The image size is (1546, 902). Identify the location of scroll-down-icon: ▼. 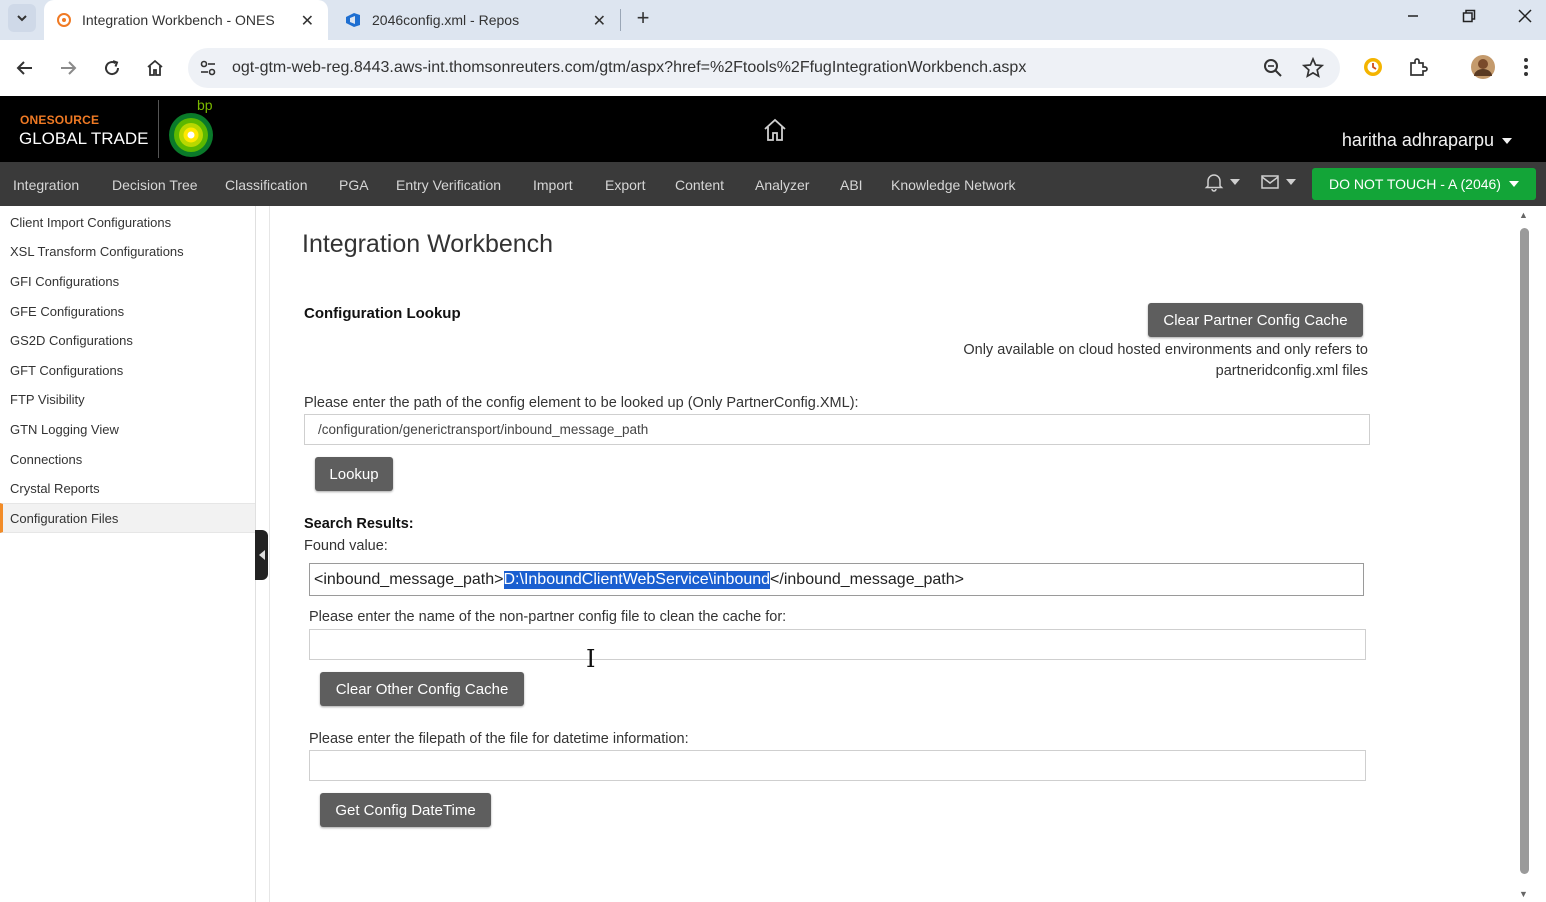
(1523, 894).